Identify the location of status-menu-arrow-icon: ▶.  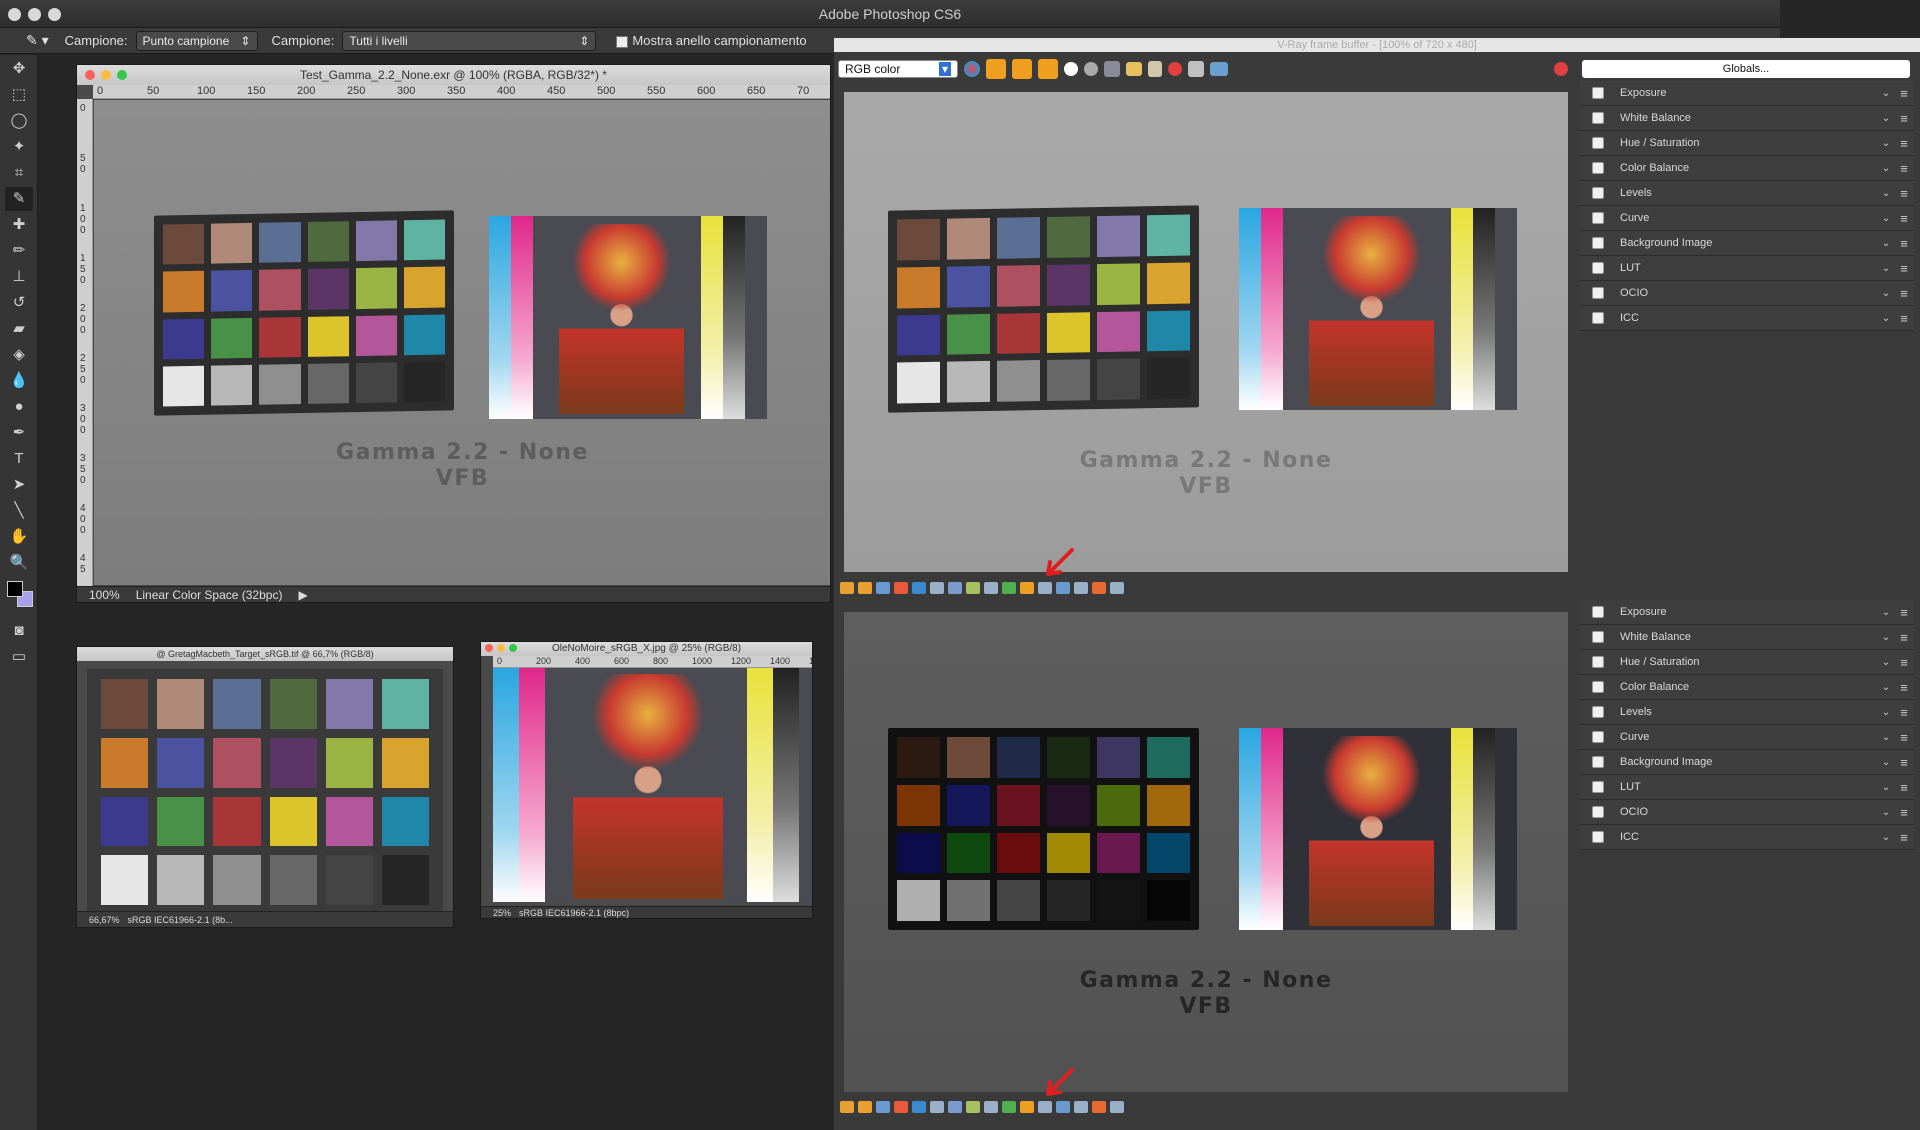
(302, 595).